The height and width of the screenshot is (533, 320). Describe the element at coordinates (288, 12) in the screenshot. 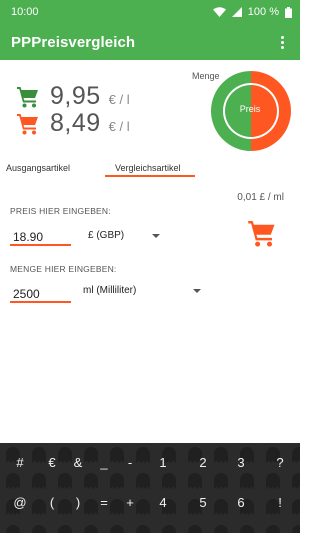

I see `battery-icon` at that location.